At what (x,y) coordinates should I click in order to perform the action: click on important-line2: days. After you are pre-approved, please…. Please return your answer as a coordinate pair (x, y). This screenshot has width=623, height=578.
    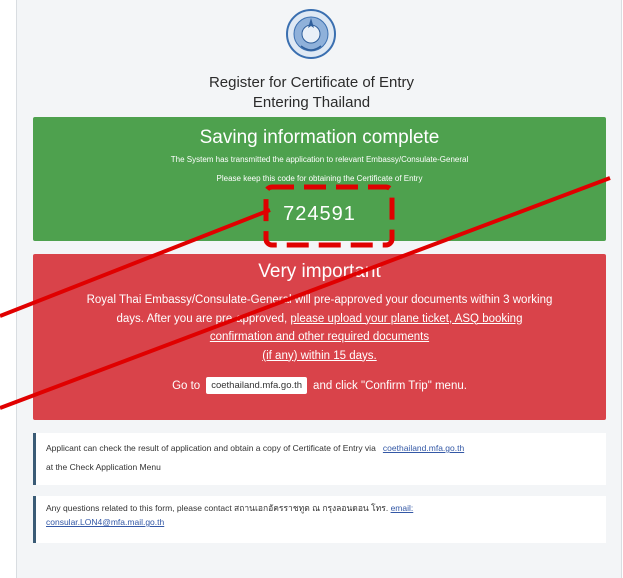
    Looking at the image, I should click on (319, 319).